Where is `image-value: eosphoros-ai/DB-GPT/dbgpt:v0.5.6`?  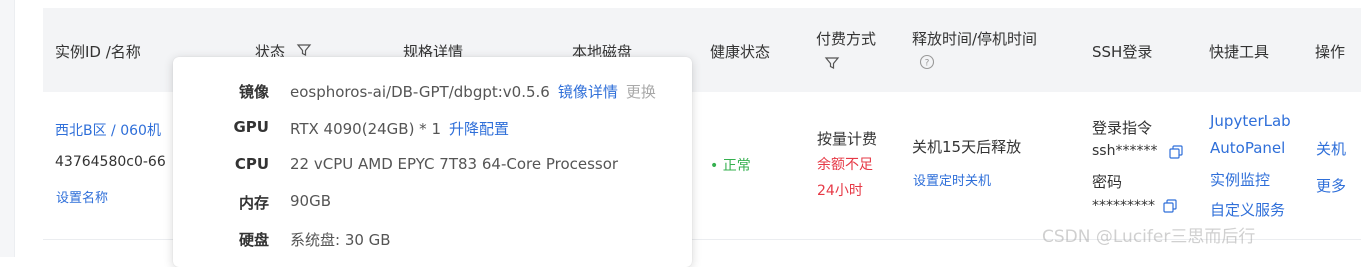 image-value: eosphoros-ai/DB-GPT/dbgpt:v0.5.6 is located at coordinates (420, 92).